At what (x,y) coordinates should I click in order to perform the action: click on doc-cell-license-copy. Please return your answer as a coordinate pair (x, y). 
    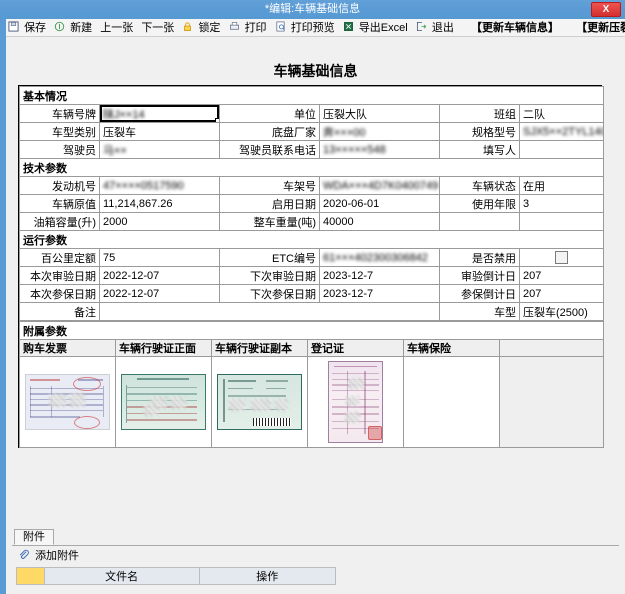
    Looking at the image, I should click on (259, 402).